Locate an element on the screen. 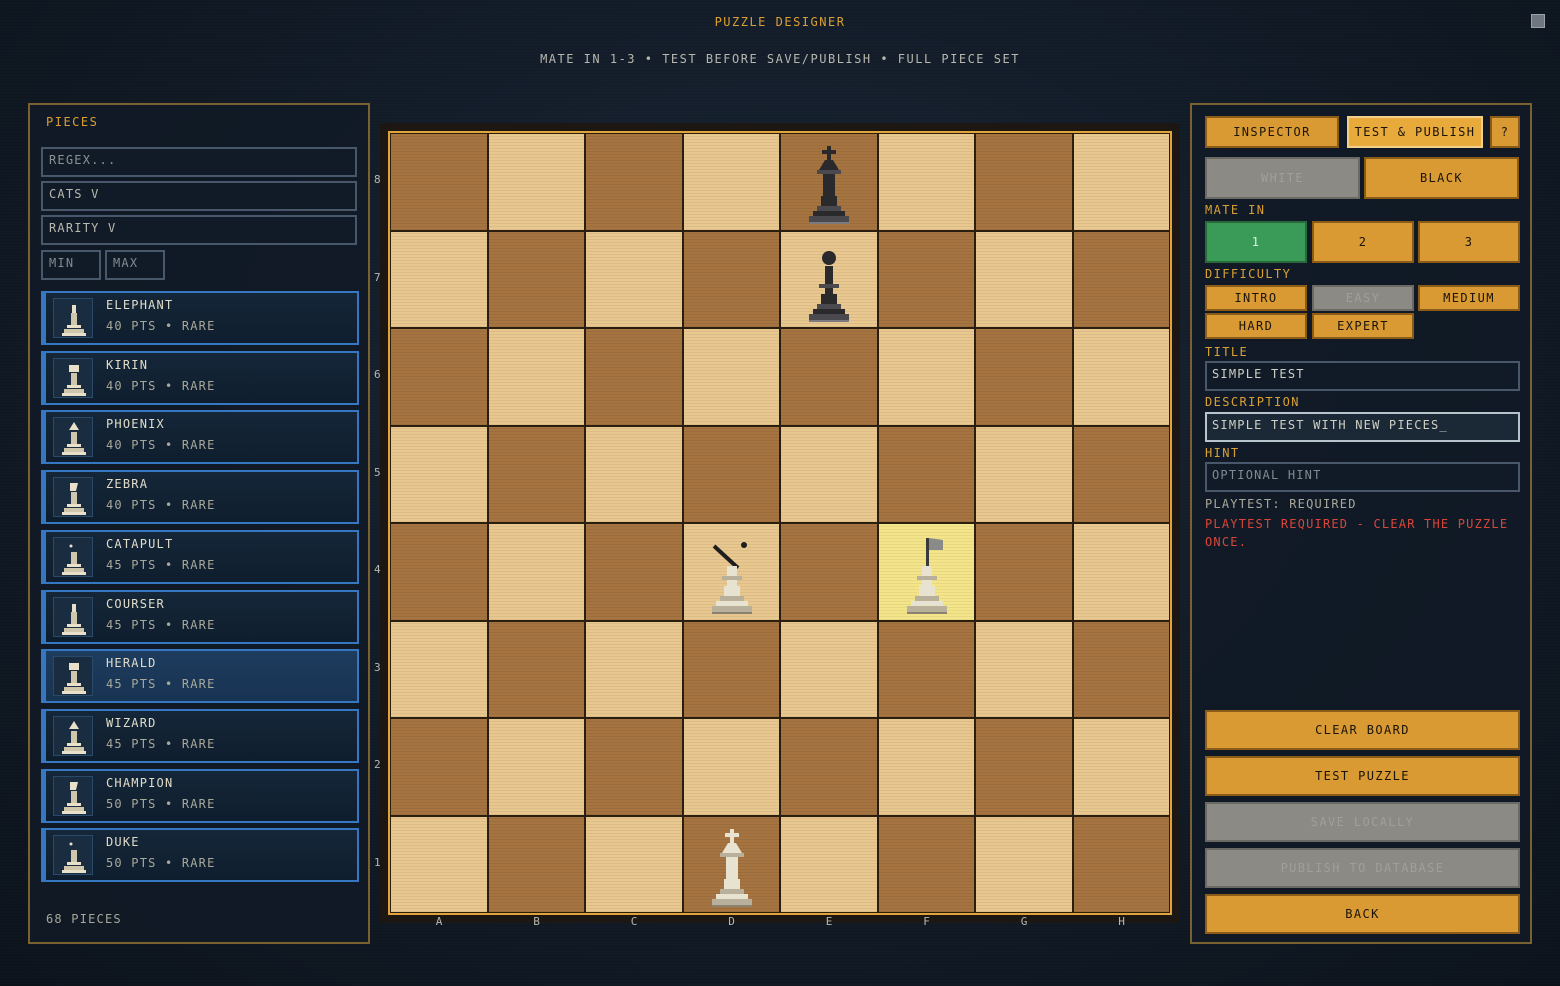  square-c3 is located at coordinates (634, 669).